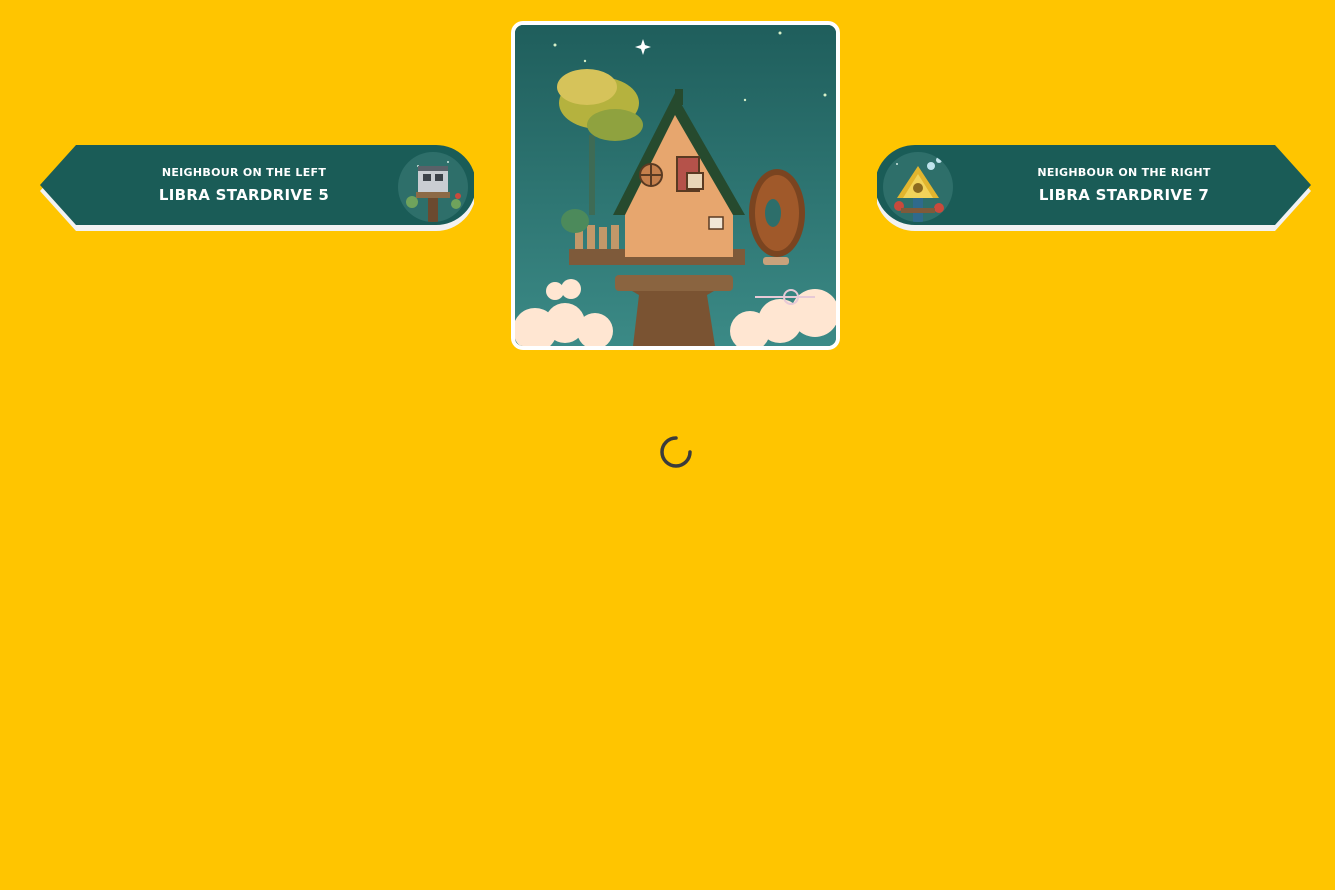 The width and height of the screenshot is (1335, 890). I want to click on neighbour-right-caption: Neighbour on the right, so click(1124, 172).